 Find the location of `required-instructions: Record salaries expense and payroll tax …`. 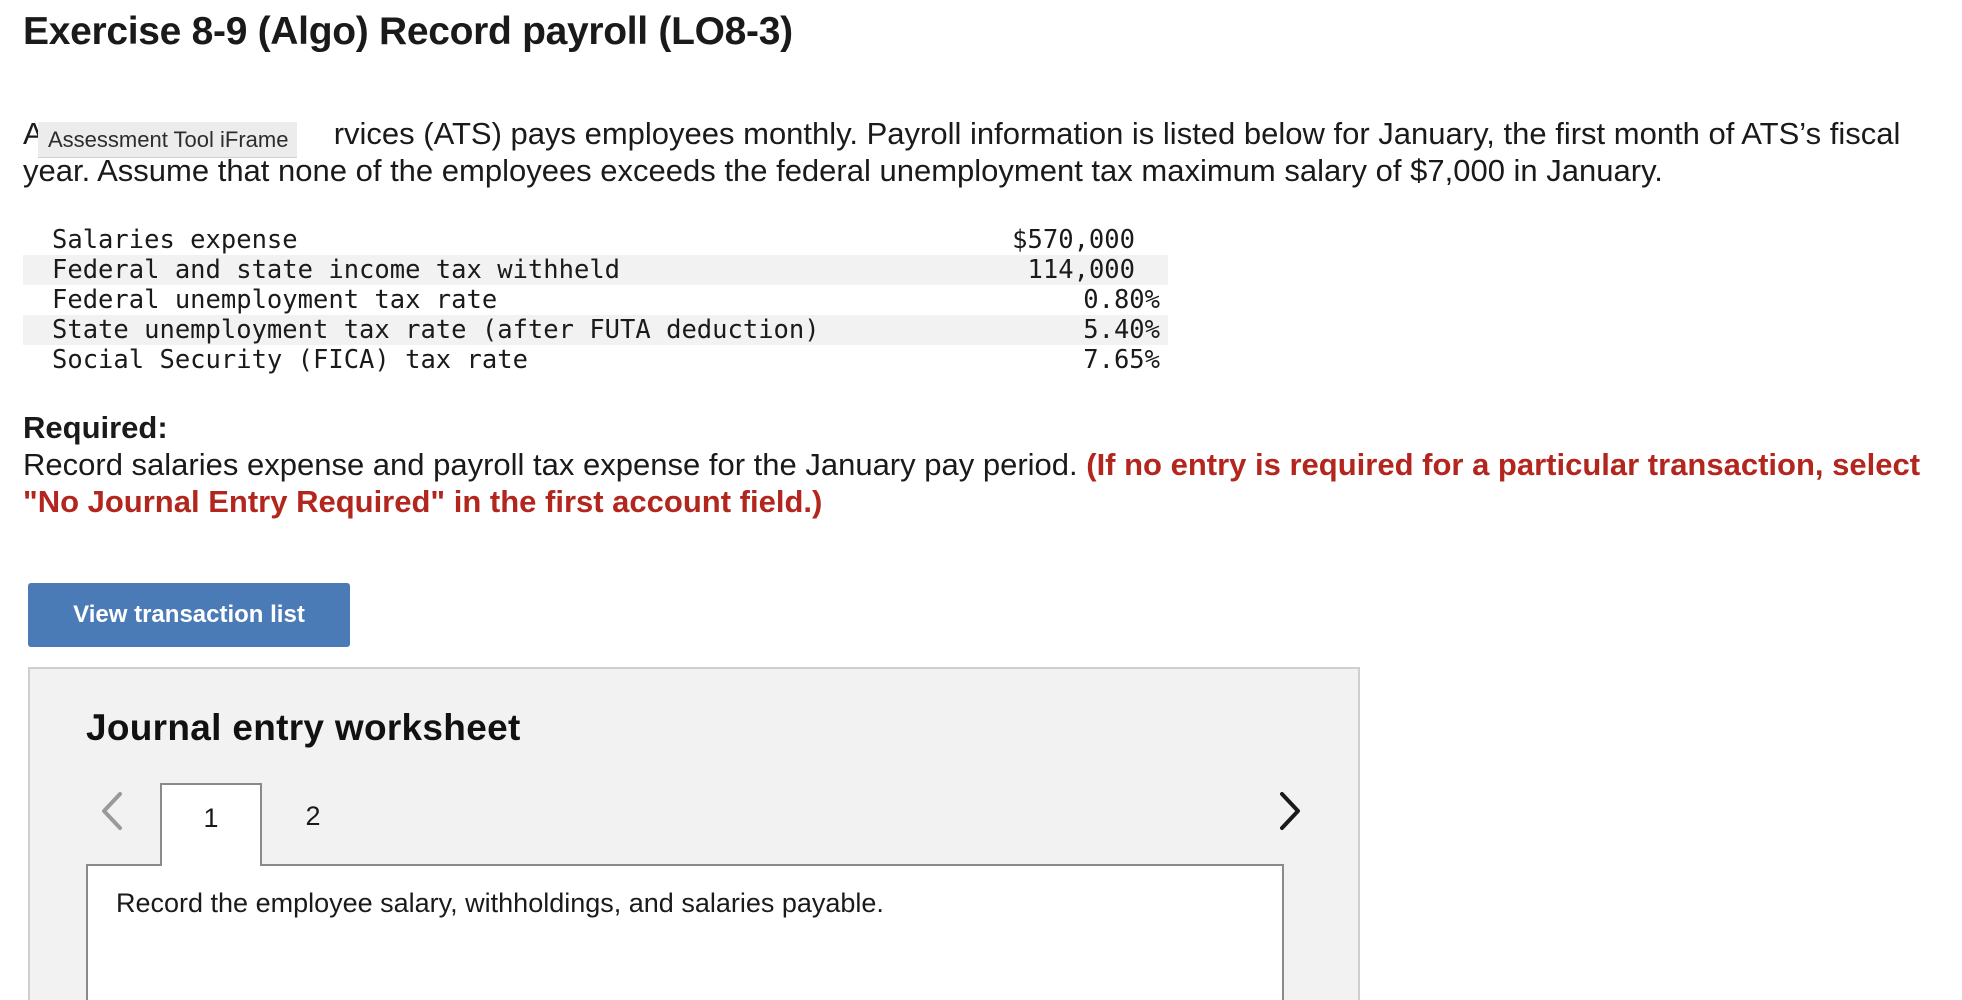

required-instructions: Record salaries expense and payroll tax … is located at coordinates (973, 483).